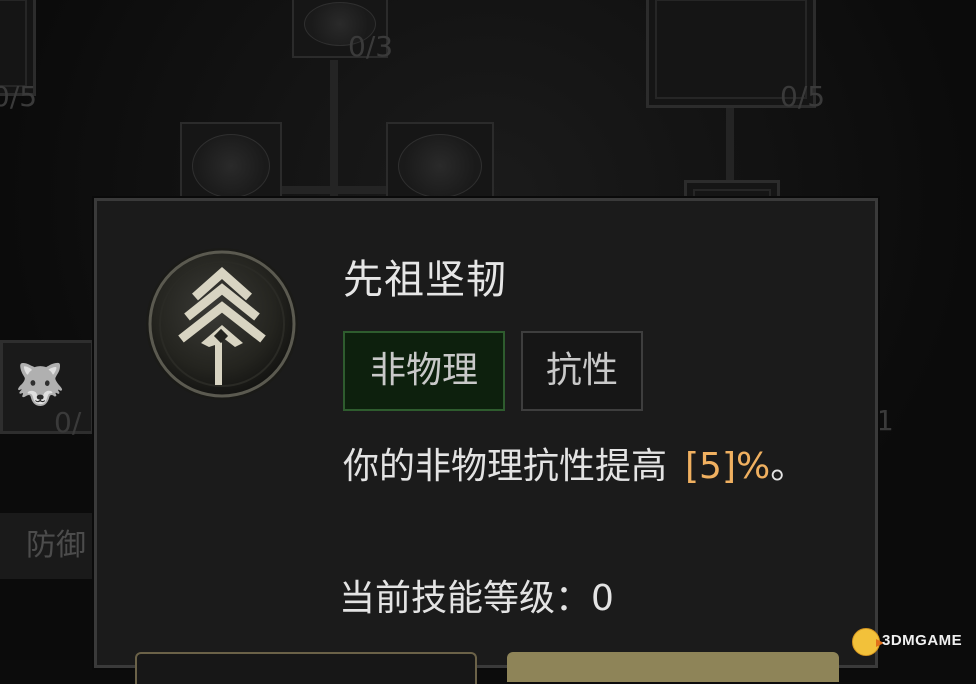 Image resolution: width=976 pixels, height=684 pixels. Describe the element at coordinates (868, 642) in the screenshot. I see `chick-logo-icon` at that location.